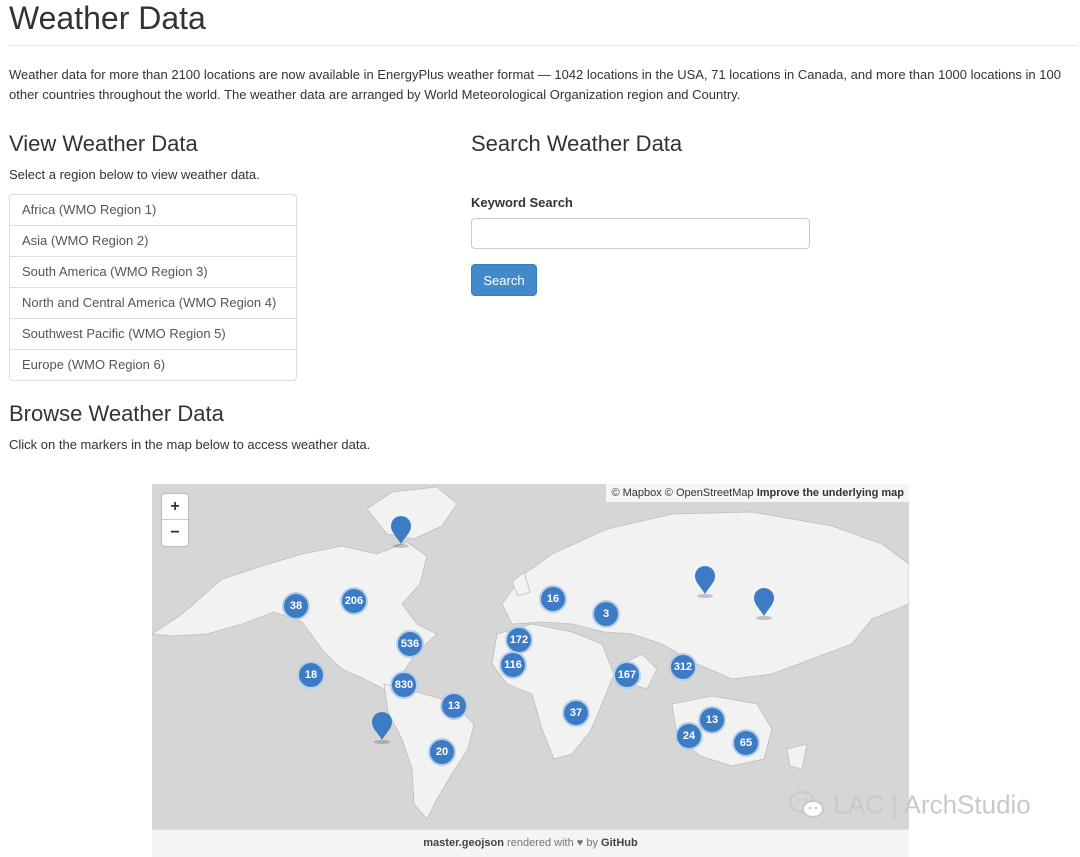 The image size is (1080, 857). I want to click on keyword-search-label: Keyword Search, so click(522, 202).